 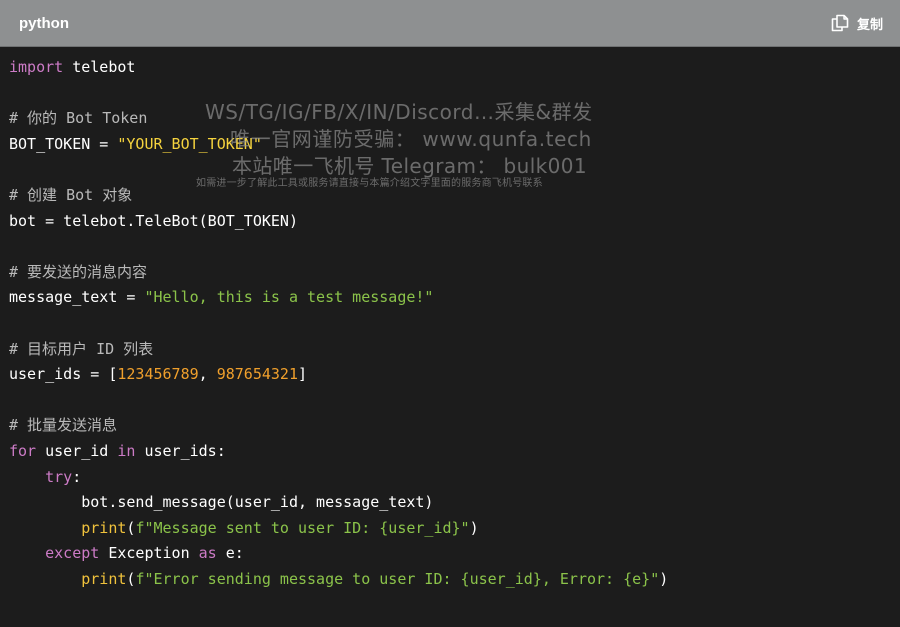 I want to click on code-line: # 创建 Bot 对象, so click(x=454, y=196).